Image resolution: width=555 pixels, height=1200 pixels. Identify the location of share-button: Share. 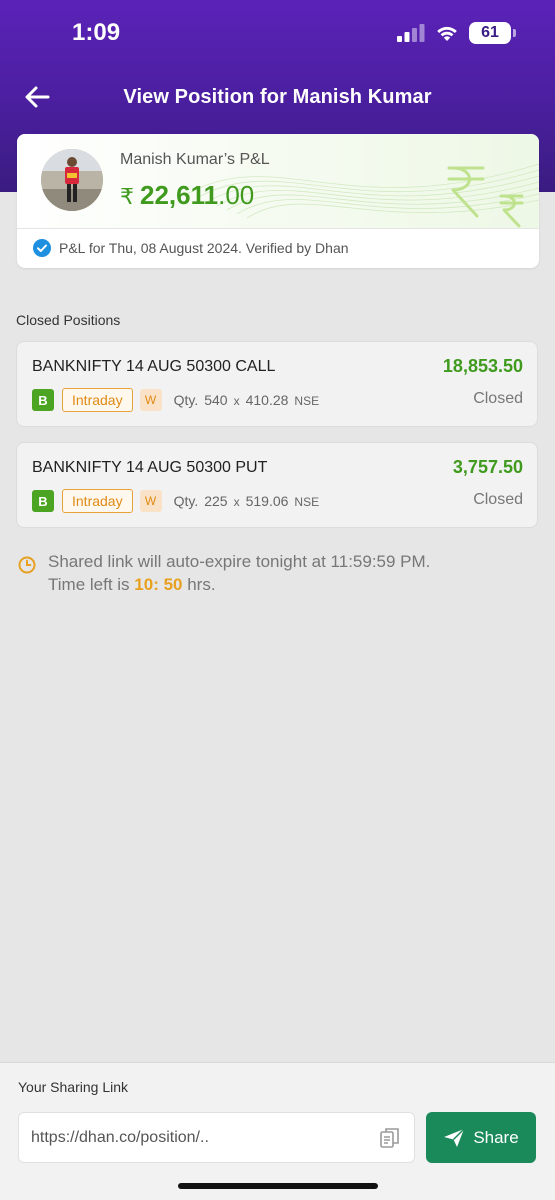
(481, 1137).